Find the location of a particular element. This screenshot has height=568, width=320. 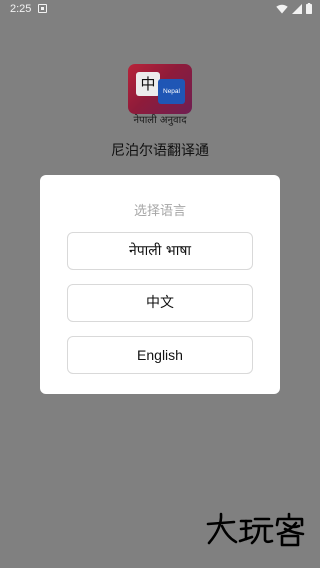

battery-icon is located at coordinates (309, 8).